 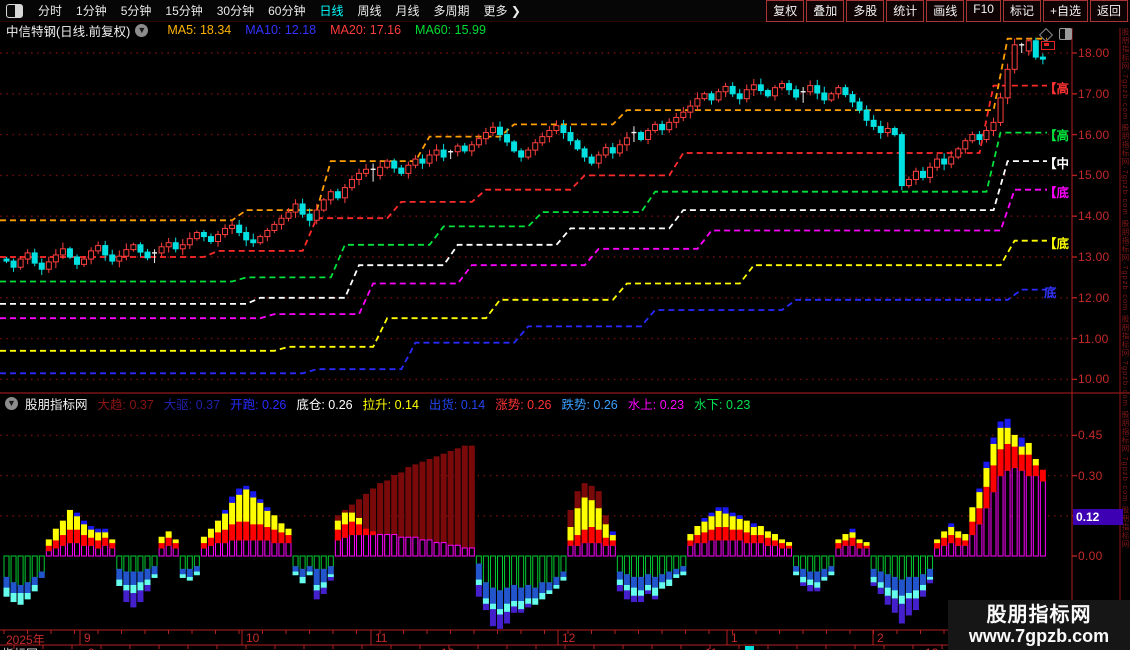 What do you see at coordinates (523, 404) in the screenshot?
I see `indicator-涨势: 涨势: 0.26` at bounding box center [523, 404].